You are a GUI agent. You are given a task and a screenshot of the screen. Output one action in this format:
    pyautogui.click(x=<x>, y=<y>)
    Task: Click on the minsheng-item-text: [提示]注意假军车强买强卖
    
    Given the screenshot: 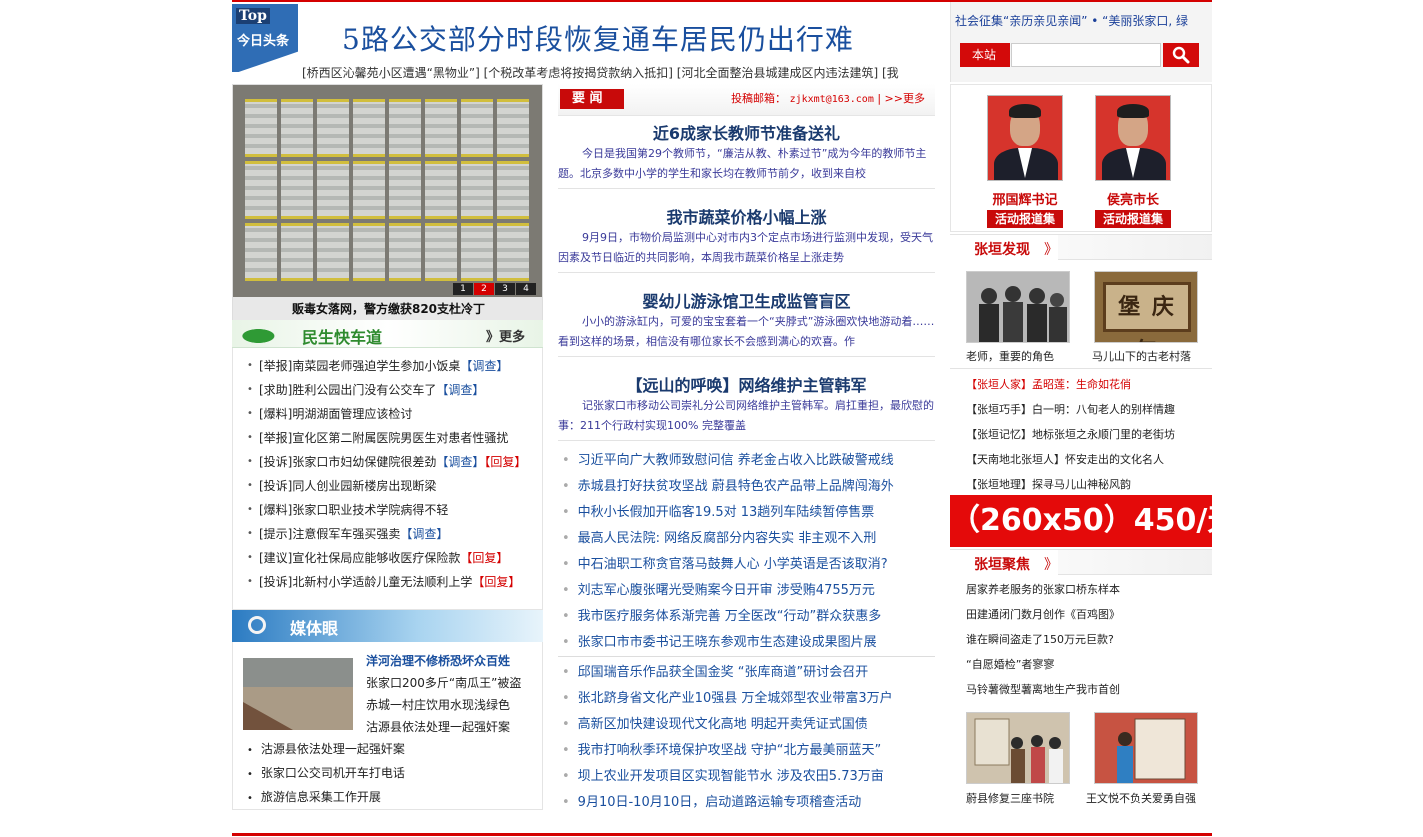 What is the action you would take?
    pyautogui.click(x=329, y=534)
    